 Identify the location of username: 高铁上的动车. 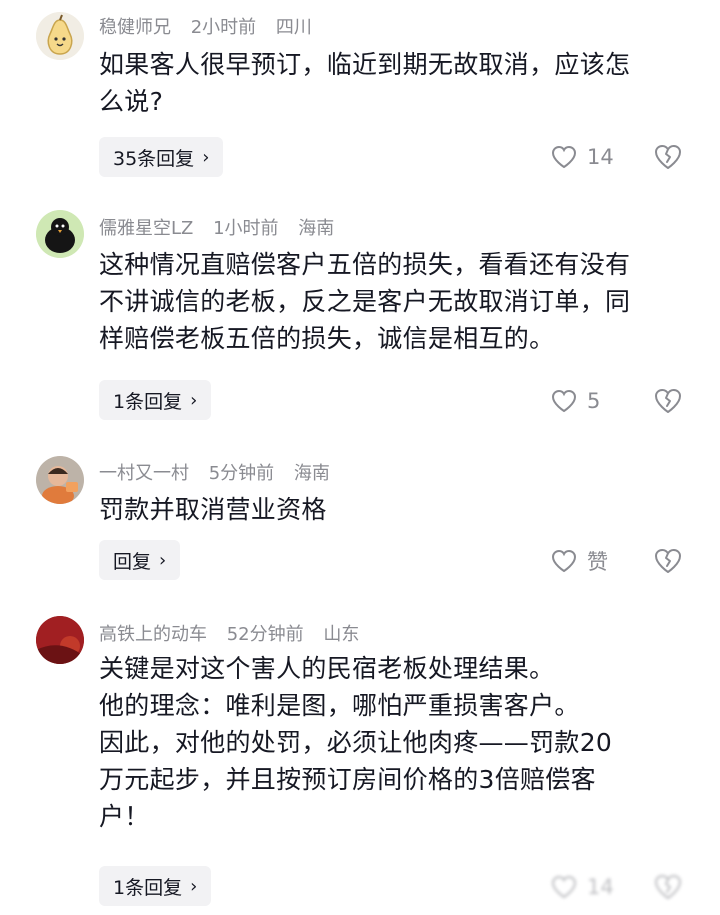
(153, 634).